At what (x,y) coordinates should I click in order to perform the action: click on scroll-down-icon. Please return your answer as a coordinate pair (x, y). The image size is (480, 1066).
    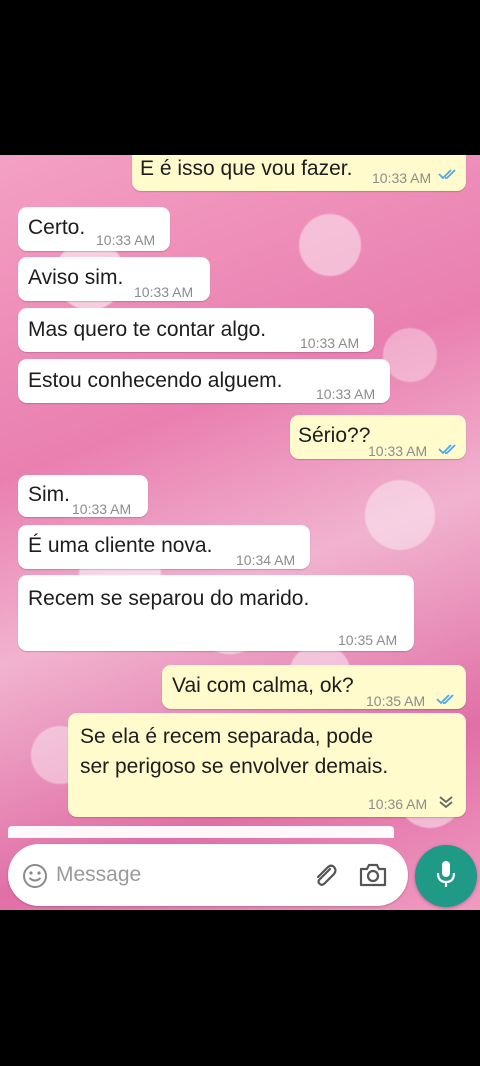
    Looking at the image, I should click on (446, 802).